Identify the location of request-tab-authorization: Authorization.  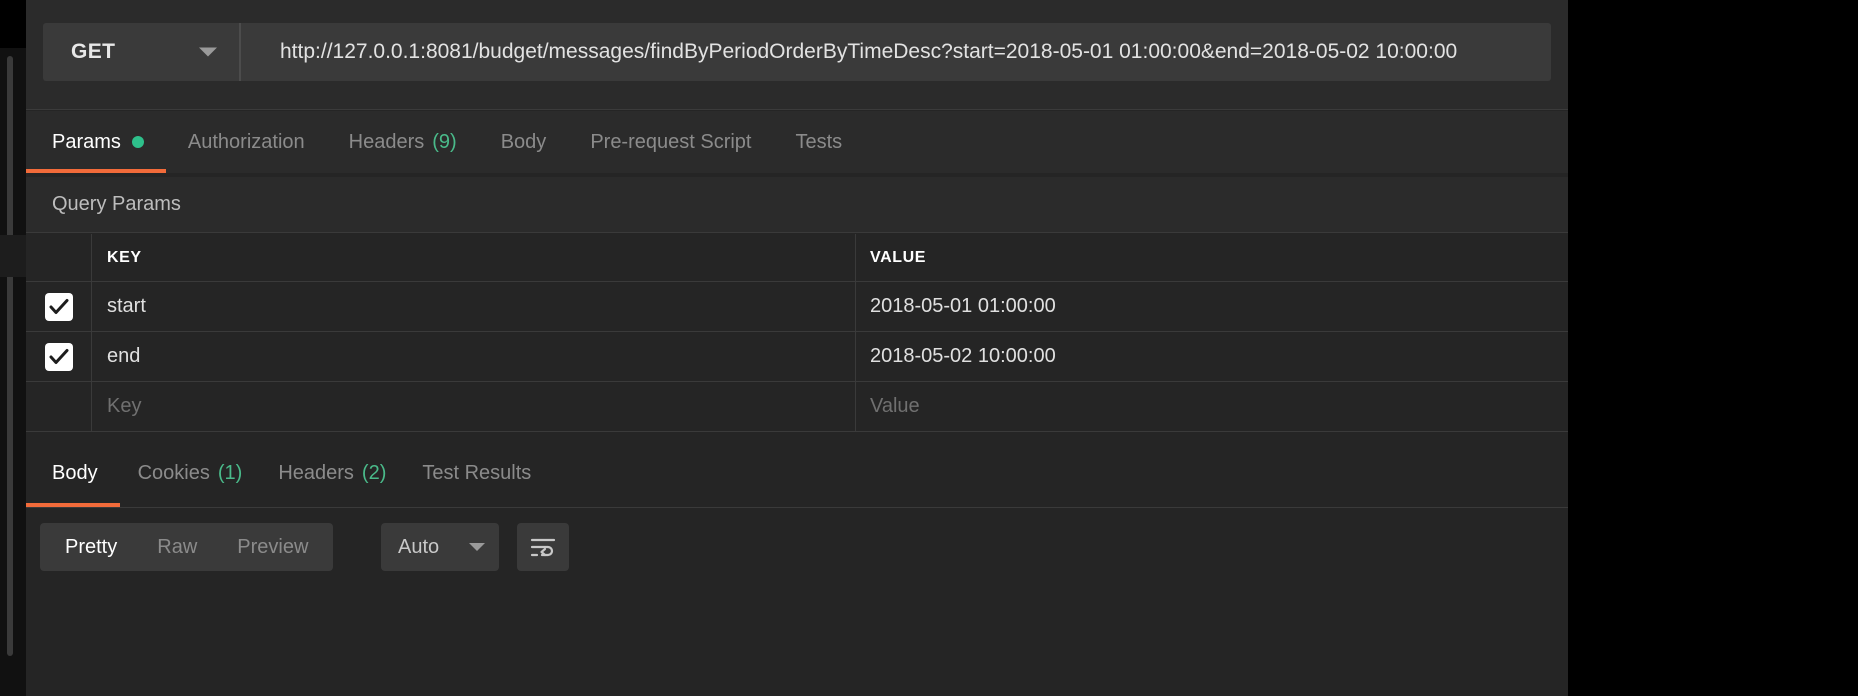
(246, 142).